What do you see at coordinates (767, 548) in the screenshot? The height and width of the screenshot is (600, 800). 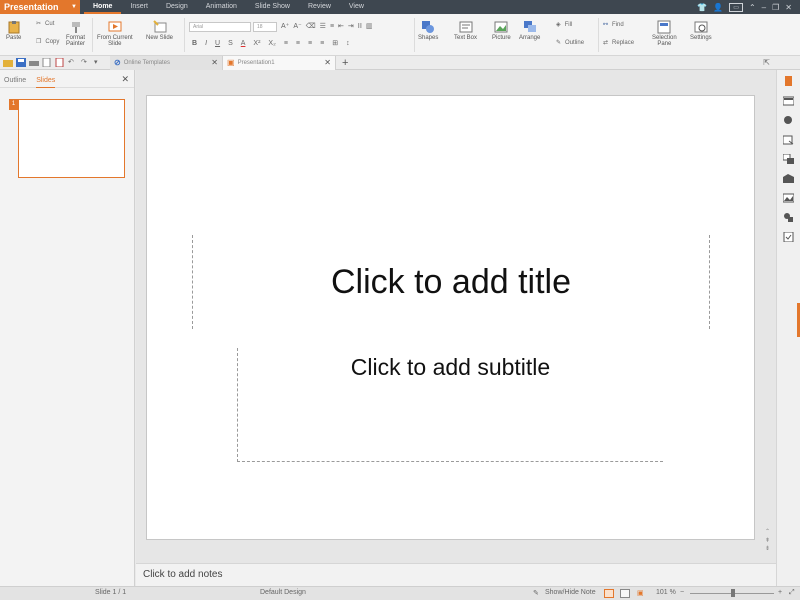 I see `next-slide-icon: ⇟` at bounding box center [767, 548].